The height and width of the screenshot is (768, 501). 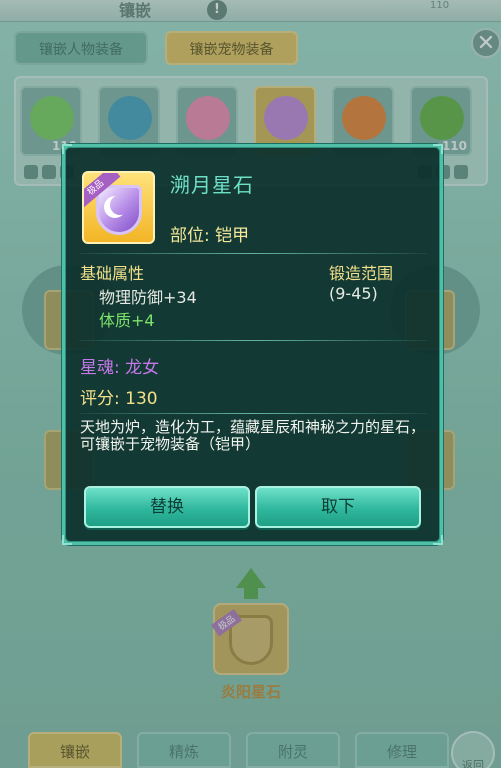 What do you see at coordinates (212, 185) in the screenshot?
I see `gem-name: 溯月星石` at bounding box center [212, 185].